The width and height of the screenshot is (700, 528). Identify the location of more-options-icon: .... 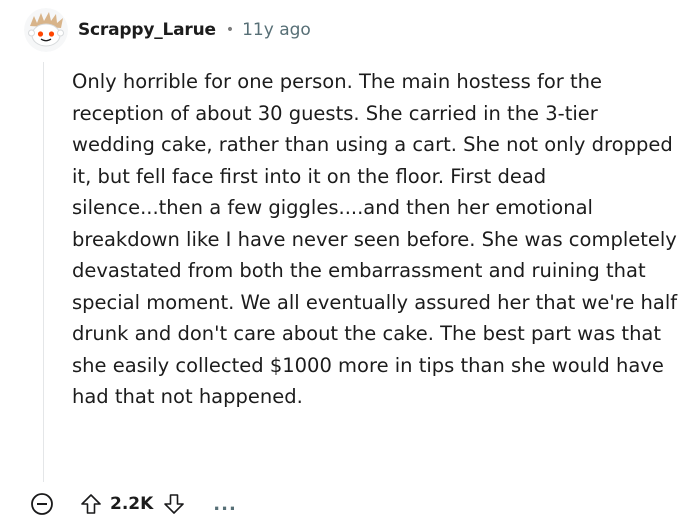
(225, 504).